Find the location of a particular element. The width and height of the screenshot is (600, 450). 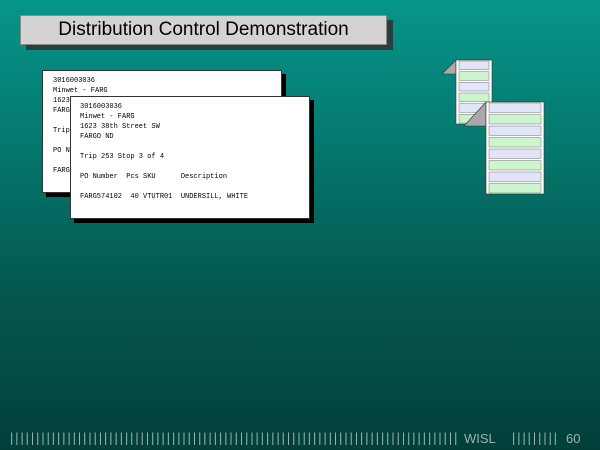

label-line: 1623 38th Street SW is located at coordinates (120, 127).